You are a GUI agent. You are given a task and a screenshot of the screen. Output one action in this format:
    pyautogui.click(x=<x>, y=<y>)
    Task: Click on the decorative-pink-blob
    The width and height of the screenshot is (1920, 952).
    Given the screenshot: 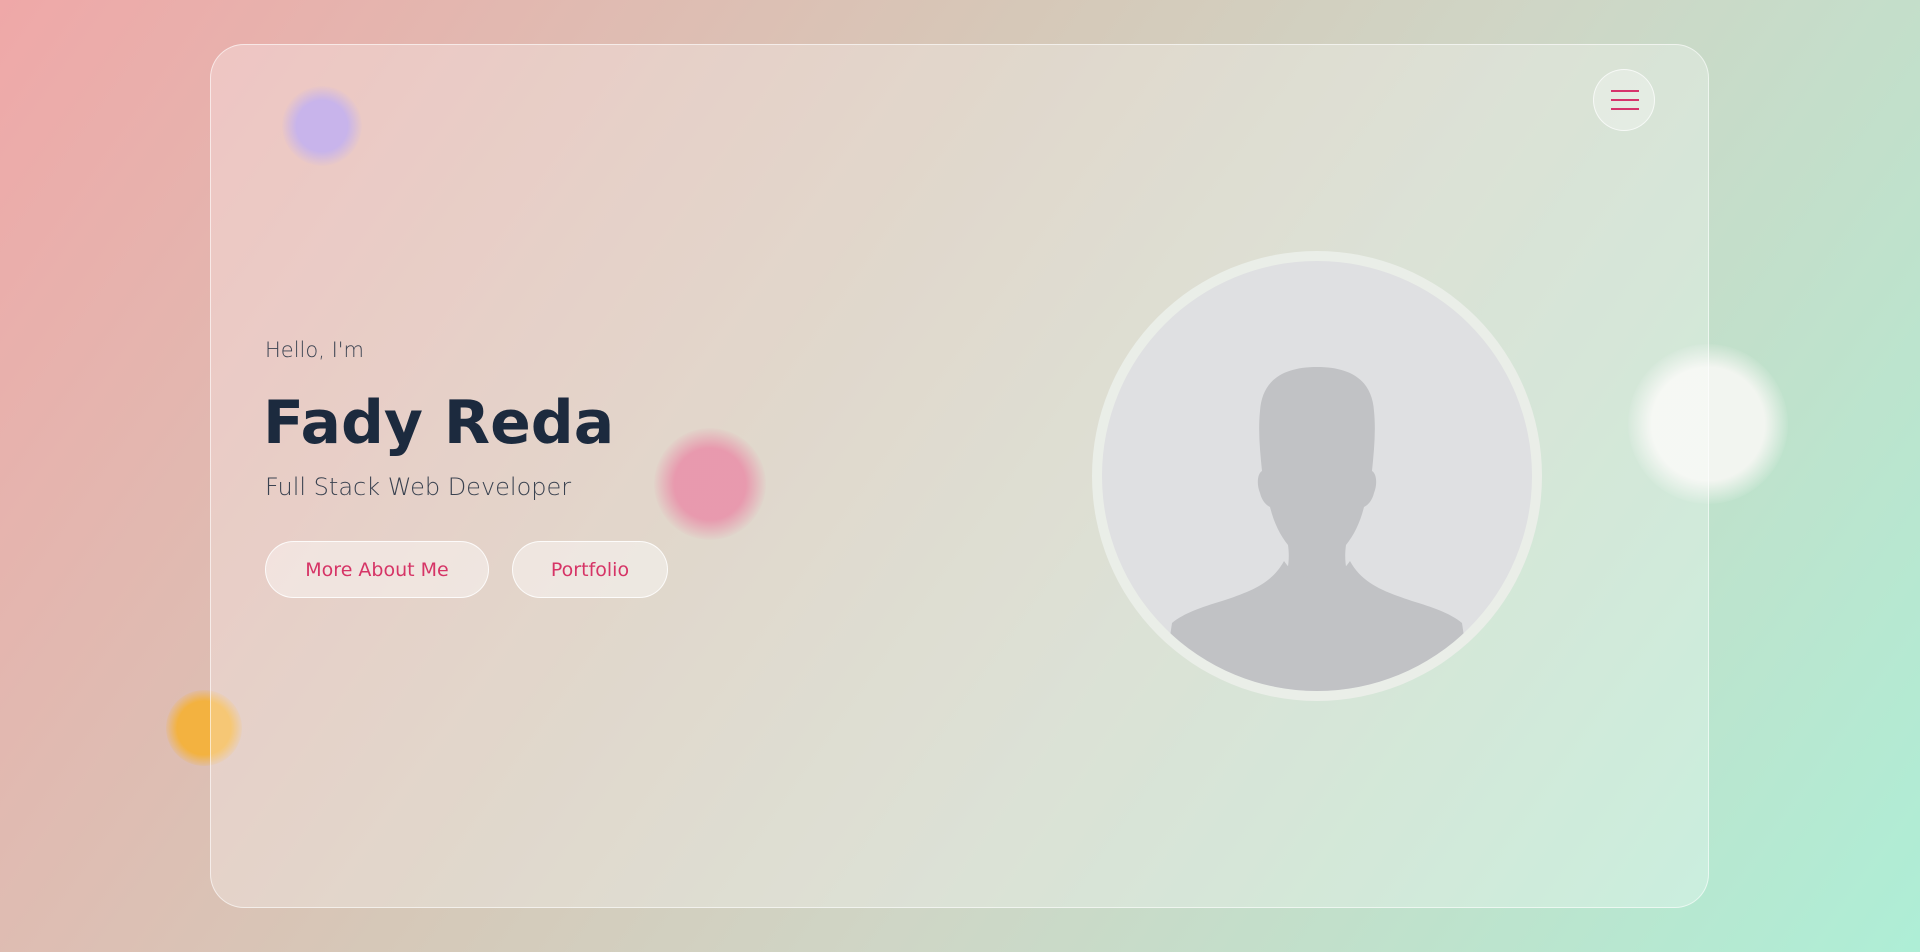 What is the action you would take?
    pyautogui.click(x=710, y=484)
    